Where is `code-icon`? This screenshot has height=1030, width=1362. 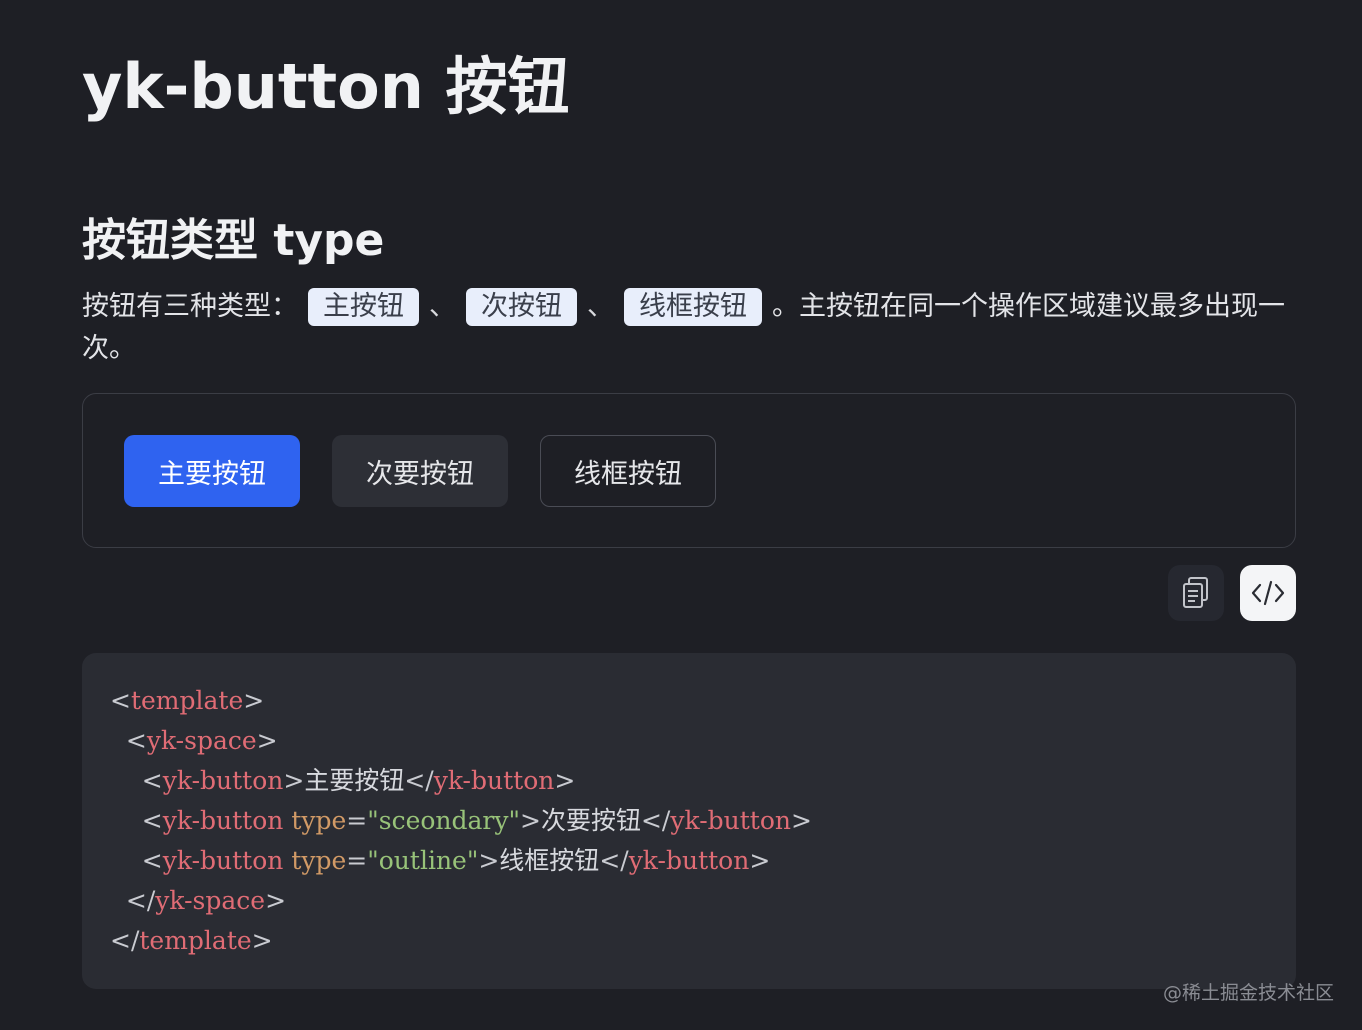
code-icon is located at coordinates (1268, 593).